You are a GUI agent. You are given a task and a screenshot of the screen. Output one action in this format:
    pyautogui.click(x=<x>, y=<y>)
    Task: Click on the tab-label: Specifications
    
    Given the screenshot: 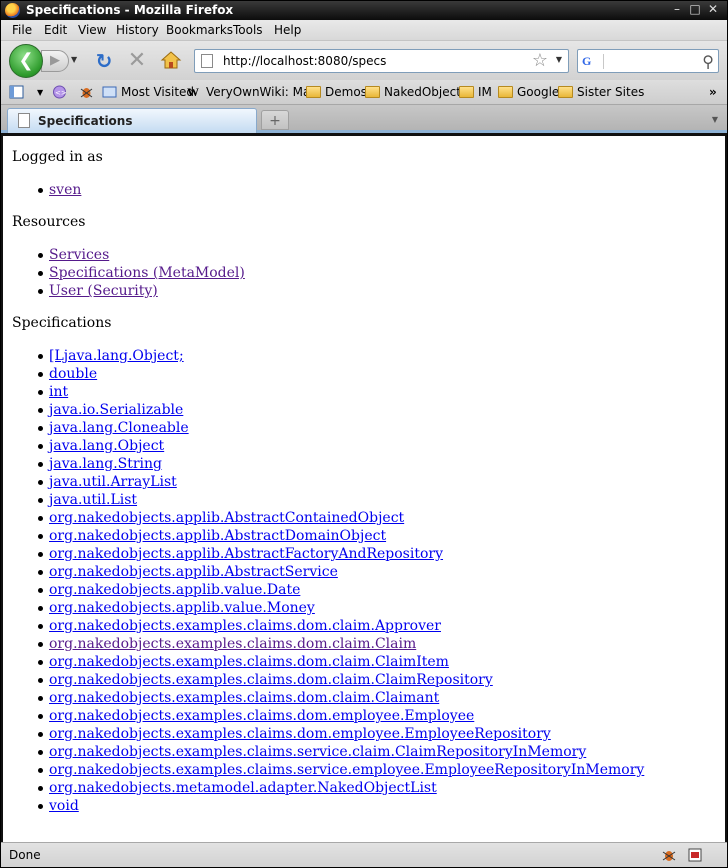 What is the action you would take?
    pyautogui.click(x=85, y=121)
    